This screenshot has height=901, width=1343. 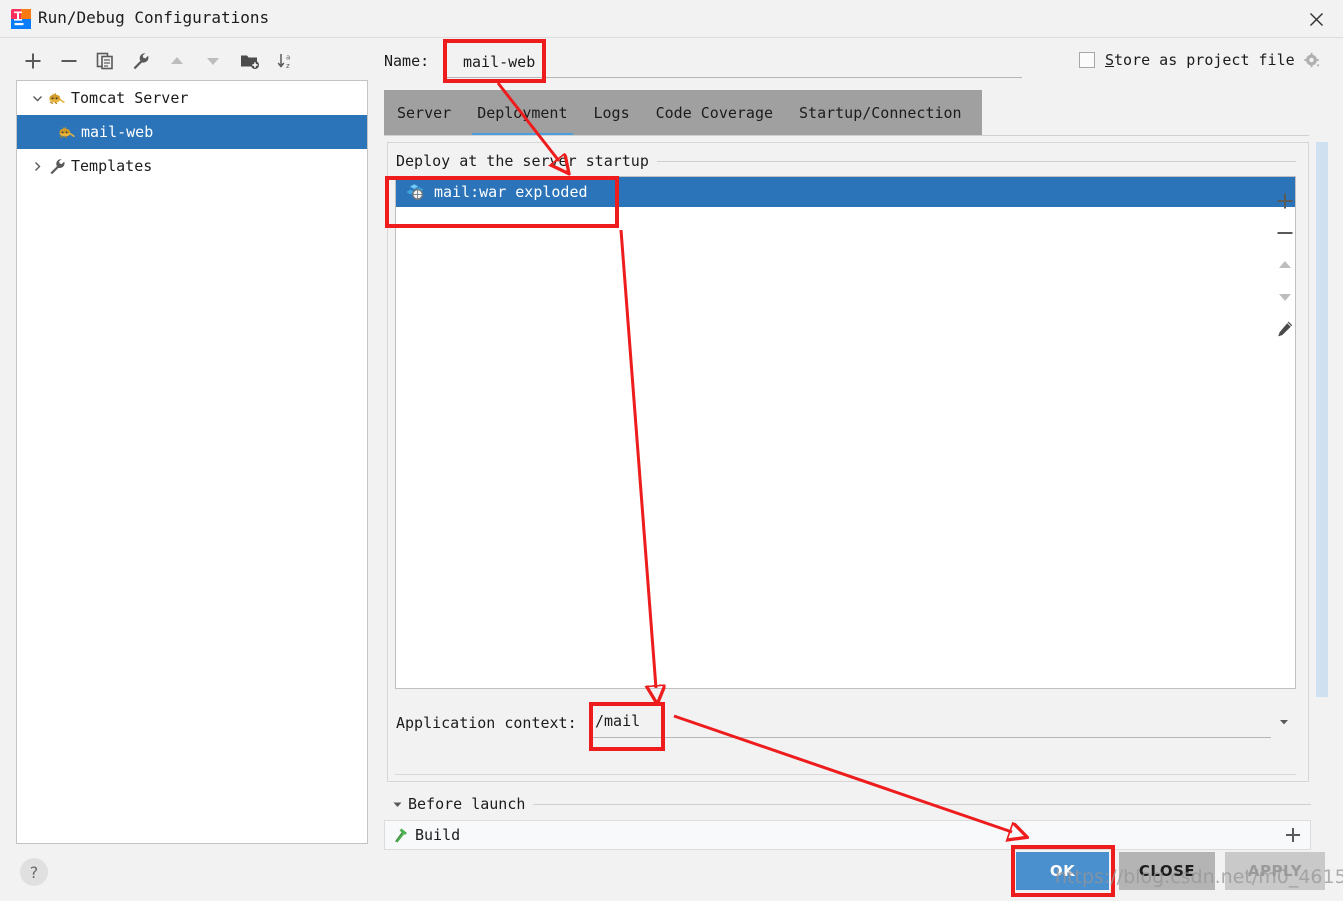 I want to click on sort-configurations-button: a z, so click(x=285, y=61).